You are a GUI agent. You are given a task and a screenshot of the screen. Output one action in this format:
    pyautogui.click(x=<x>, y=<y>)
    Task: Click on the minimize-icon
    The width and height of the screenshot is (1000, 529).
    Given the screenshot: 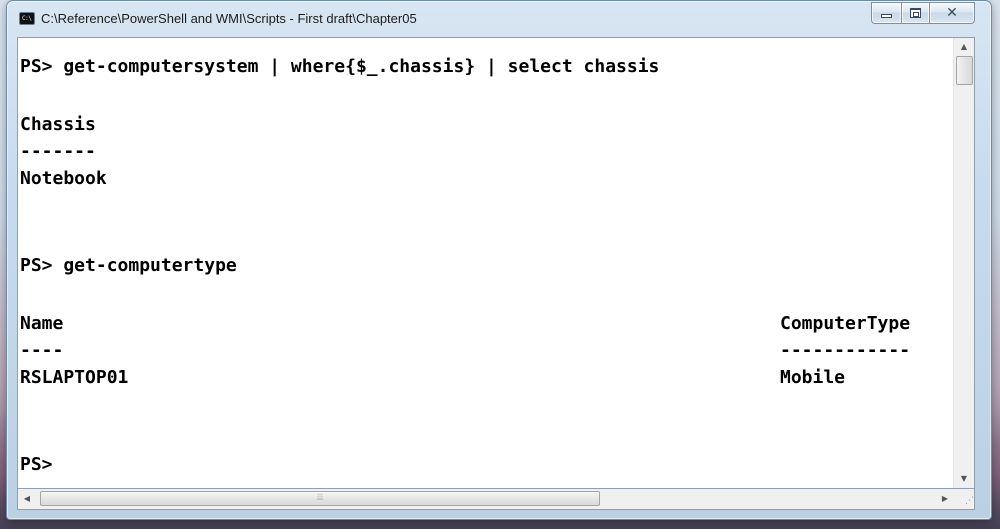 What is the action you would take?
    pyautogui.click(x=886, y=16)
    